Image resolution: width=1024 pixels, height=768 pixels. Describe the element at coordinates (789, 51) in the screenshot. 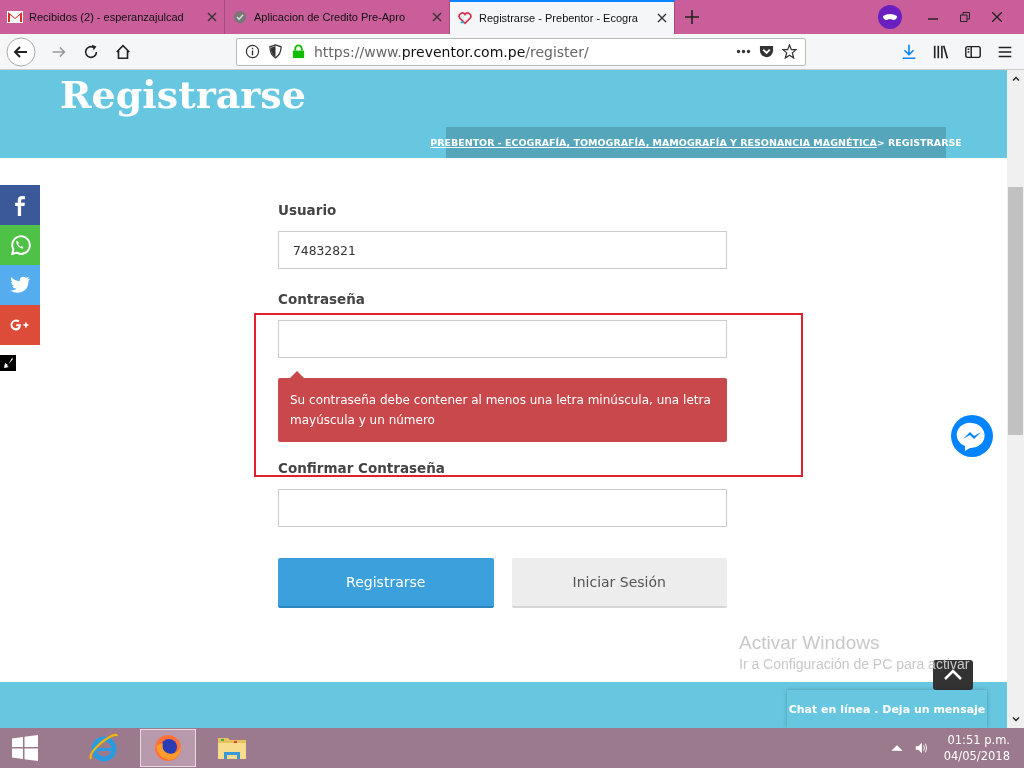

I see `star-icon` at that location.